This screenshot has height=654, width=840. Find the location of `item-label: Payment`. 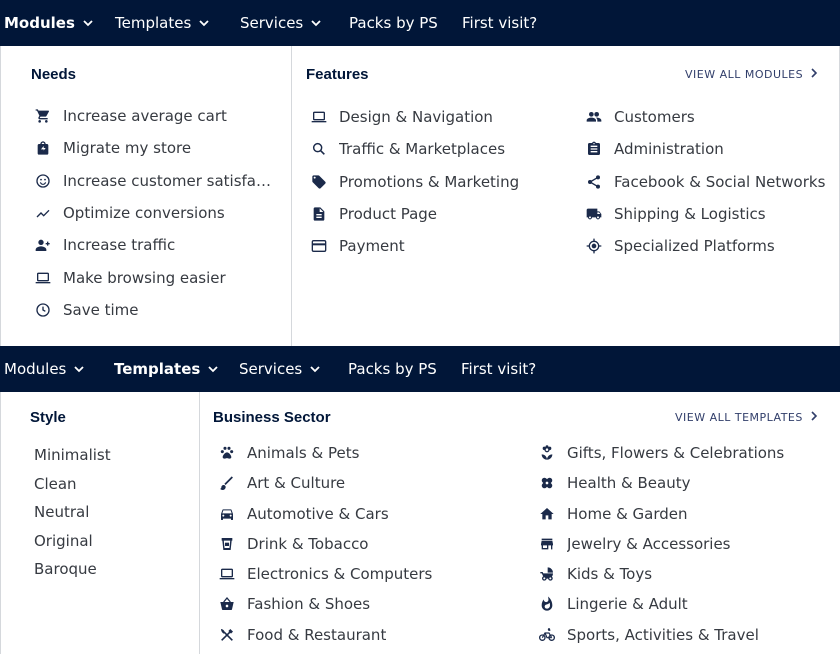

item-label: Payment is located at coordinates (372, 246).